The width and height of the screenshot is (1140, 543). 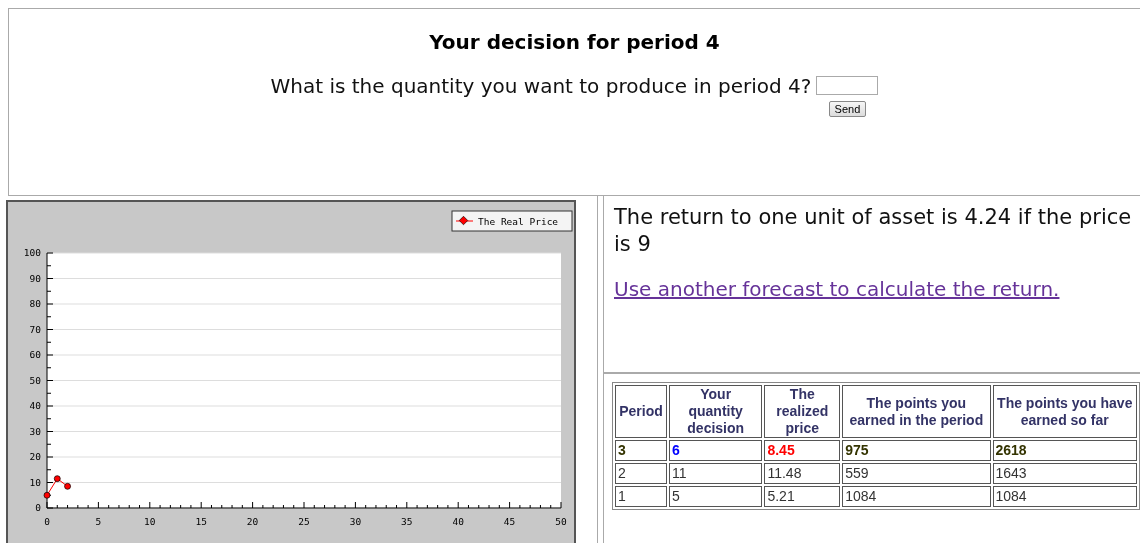 What do you see at coordinates (150, 521) in the screenshot?
I see `x-tick-label: 10` at bounding box center [150, 521].